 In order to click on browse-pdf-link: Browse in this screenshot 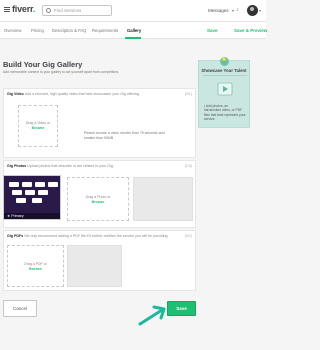, I will do `click(35, 269)`.